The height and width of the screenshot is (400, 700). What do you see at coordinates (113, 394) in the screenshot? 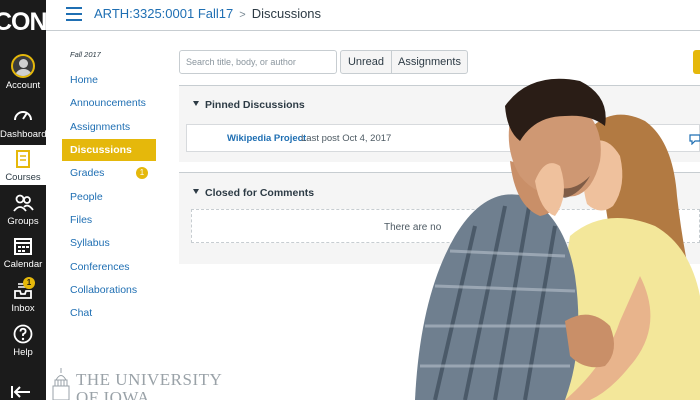
I see `university-name-line2: OF IOWA` at bounding box center [113, 394].